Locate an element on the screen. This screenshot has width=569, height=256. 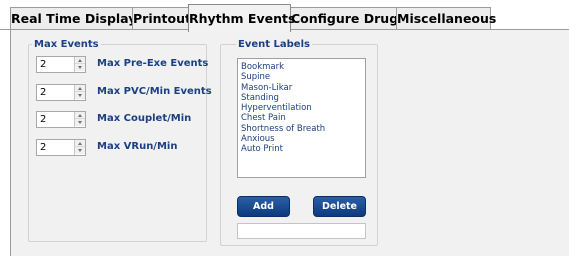
list-item: Hyperventilation is located at coordinates (303, 108).